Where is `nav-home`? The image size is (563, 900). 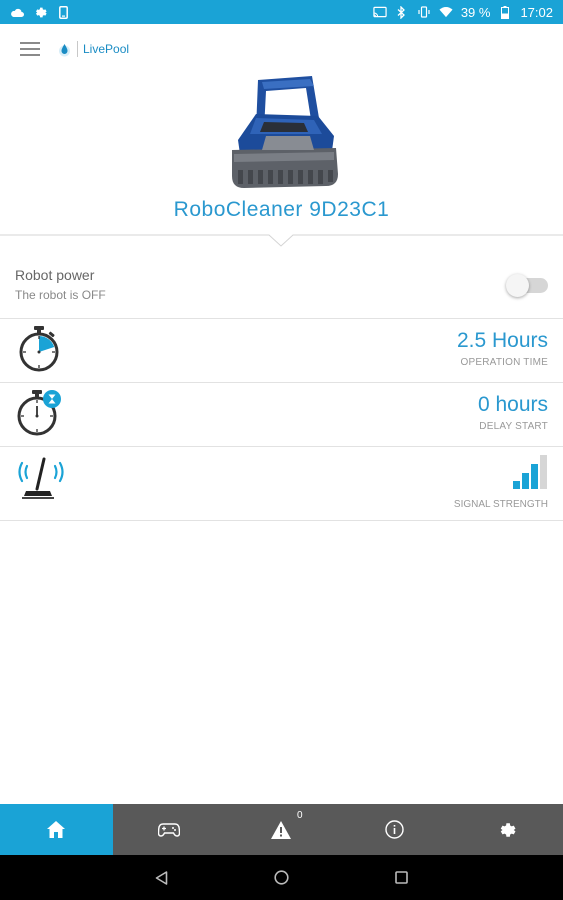
nav-home is located at coordinates (56, 829).